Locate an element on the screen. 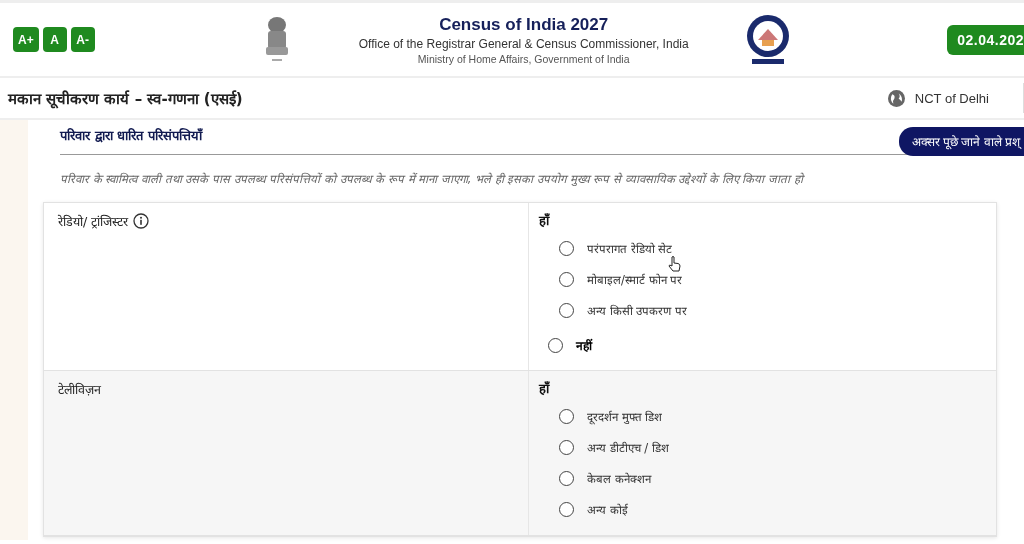 Image resolution: width=1024 pixels, height=544 pixels. date-badge: 02.04.202 is located at coordinates (985, 39).